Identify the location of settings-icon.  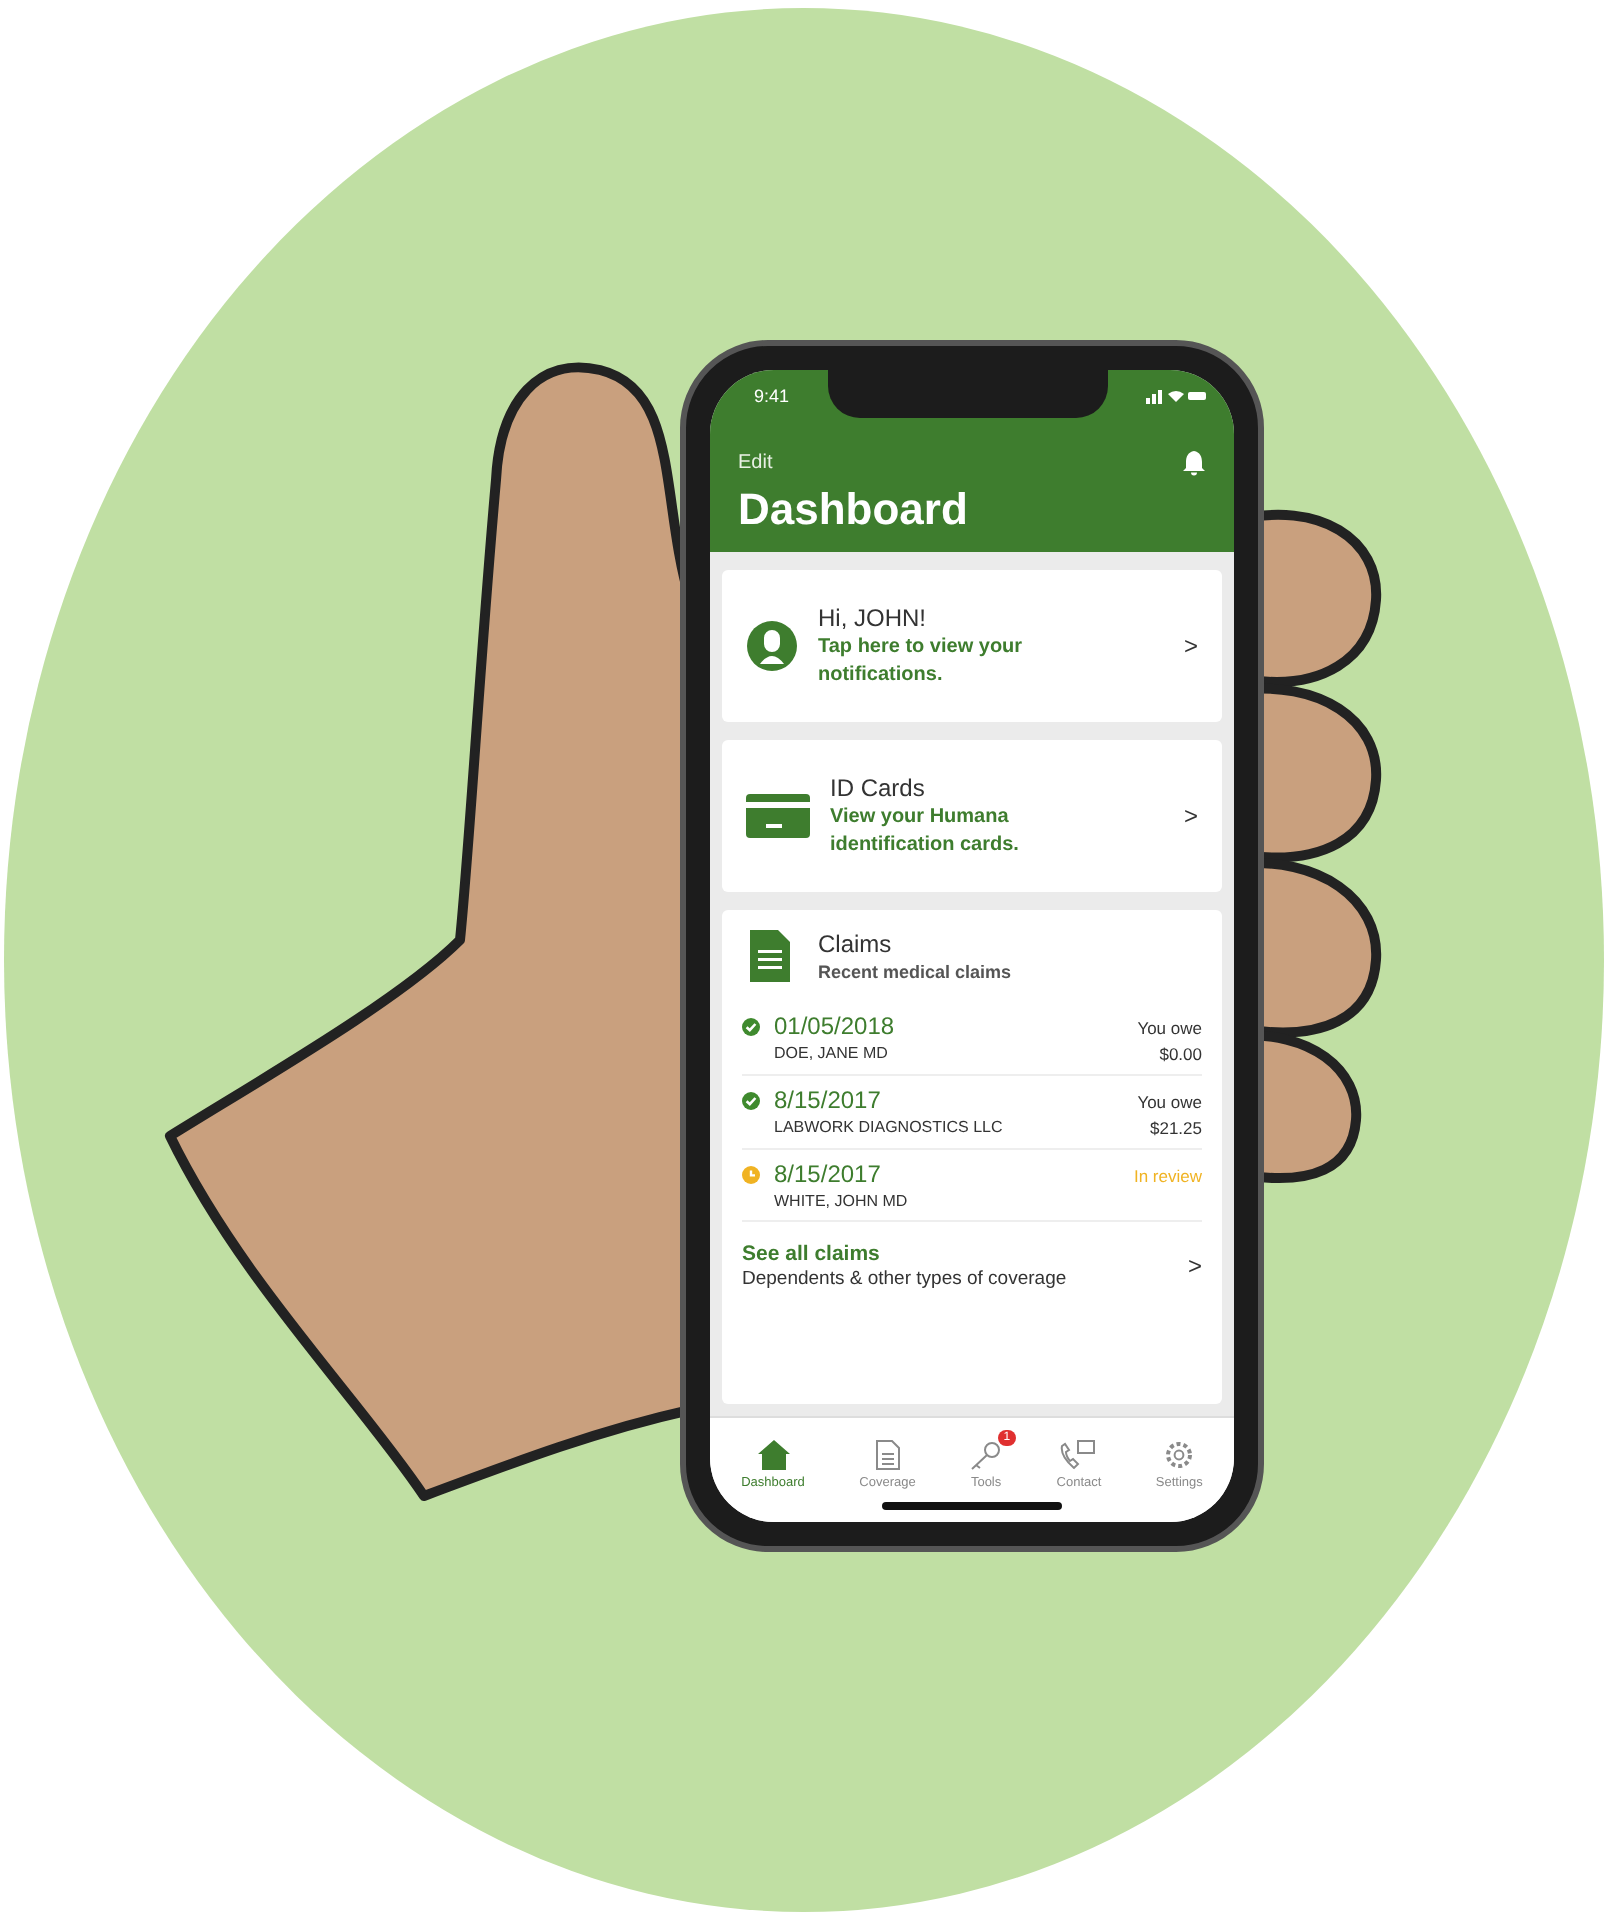
(1179, 1455).